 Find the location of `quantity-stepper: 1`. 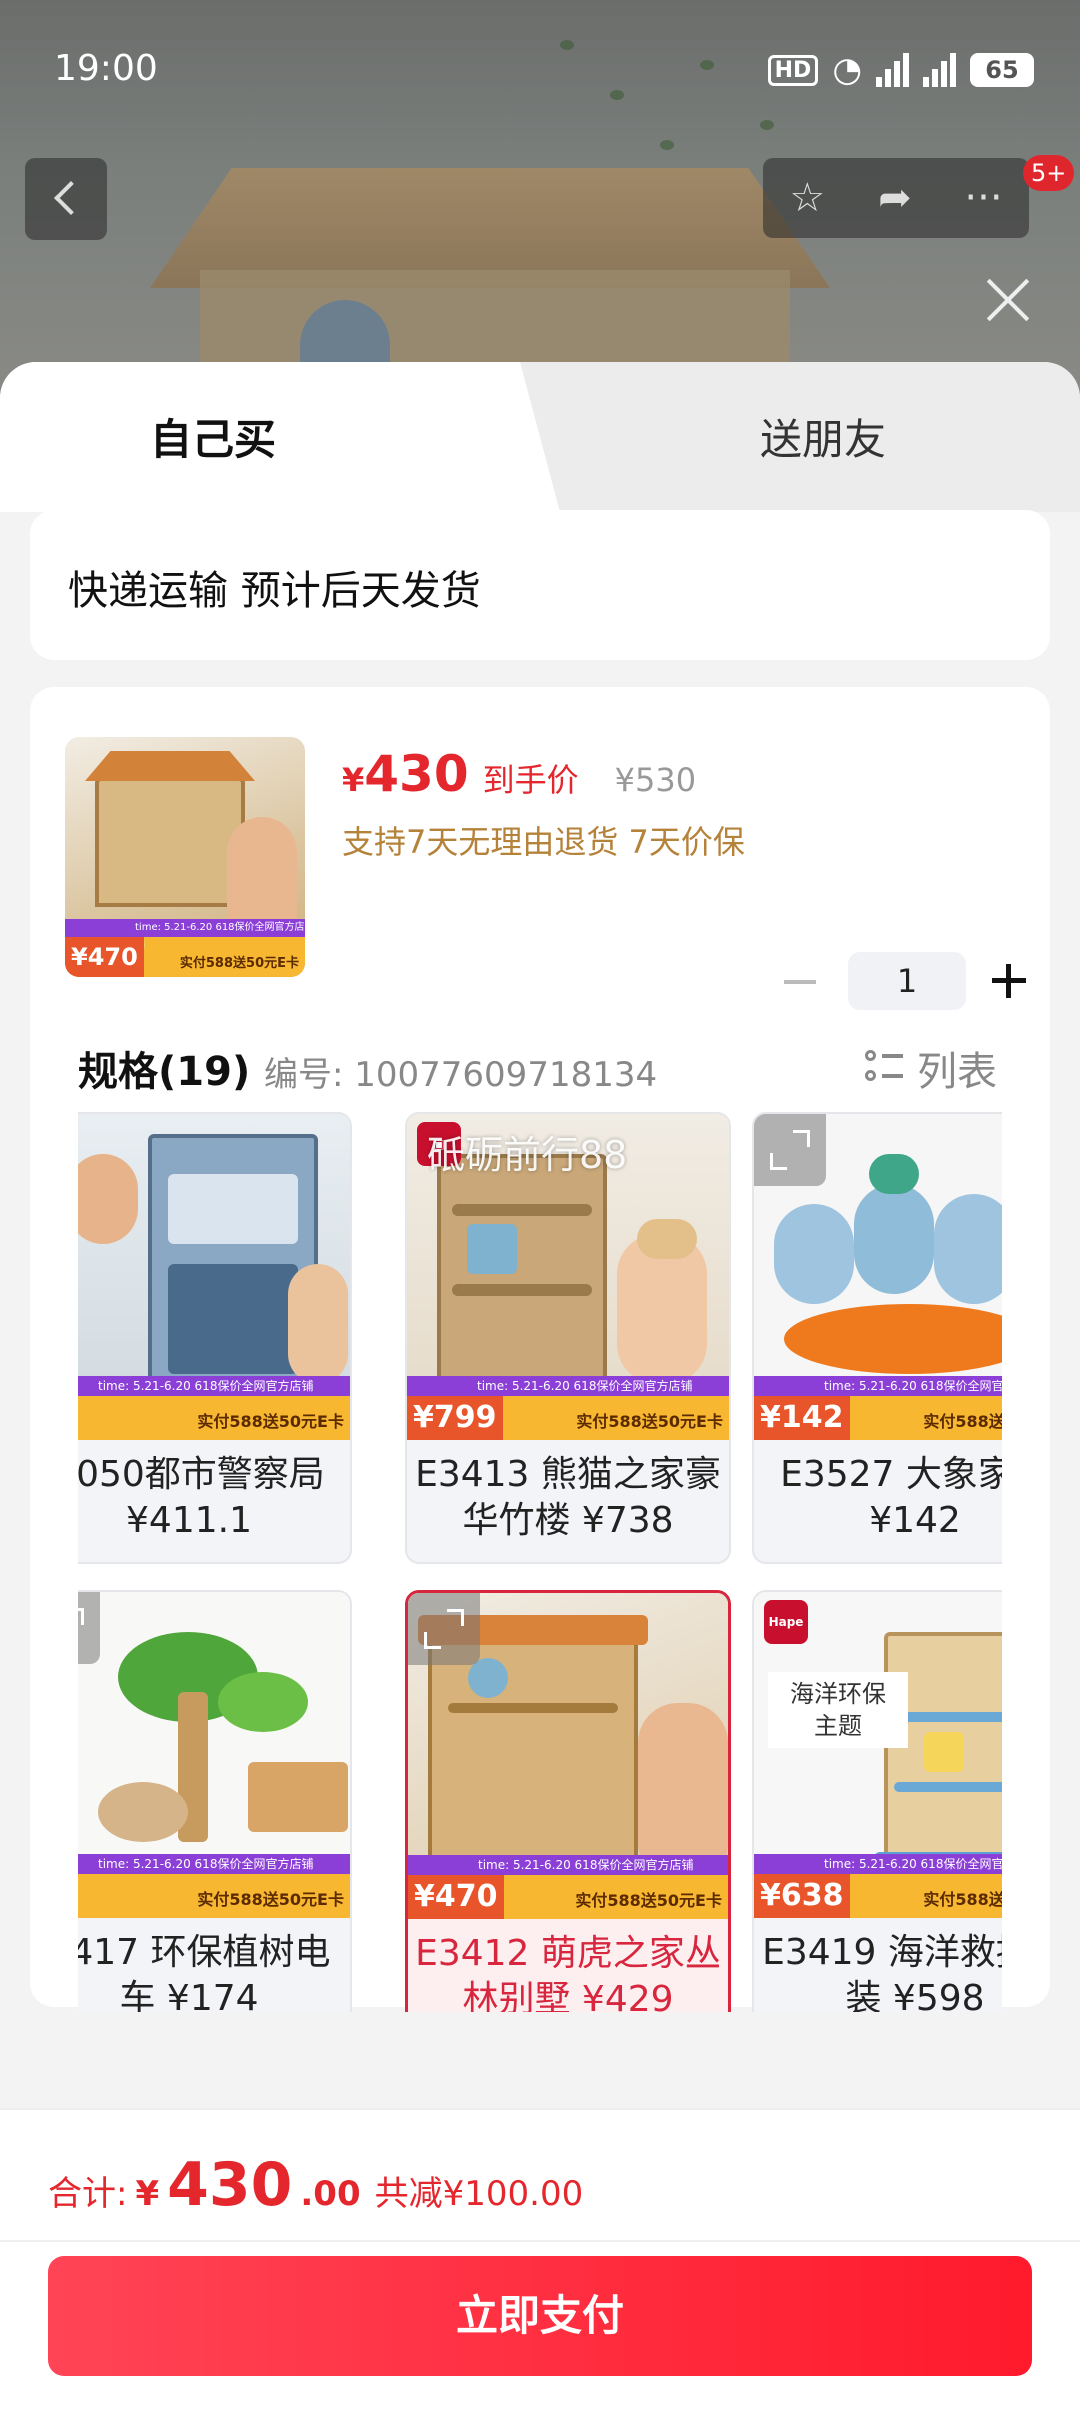

quantity-stepper: 1 is located at coordinates (902, 981).